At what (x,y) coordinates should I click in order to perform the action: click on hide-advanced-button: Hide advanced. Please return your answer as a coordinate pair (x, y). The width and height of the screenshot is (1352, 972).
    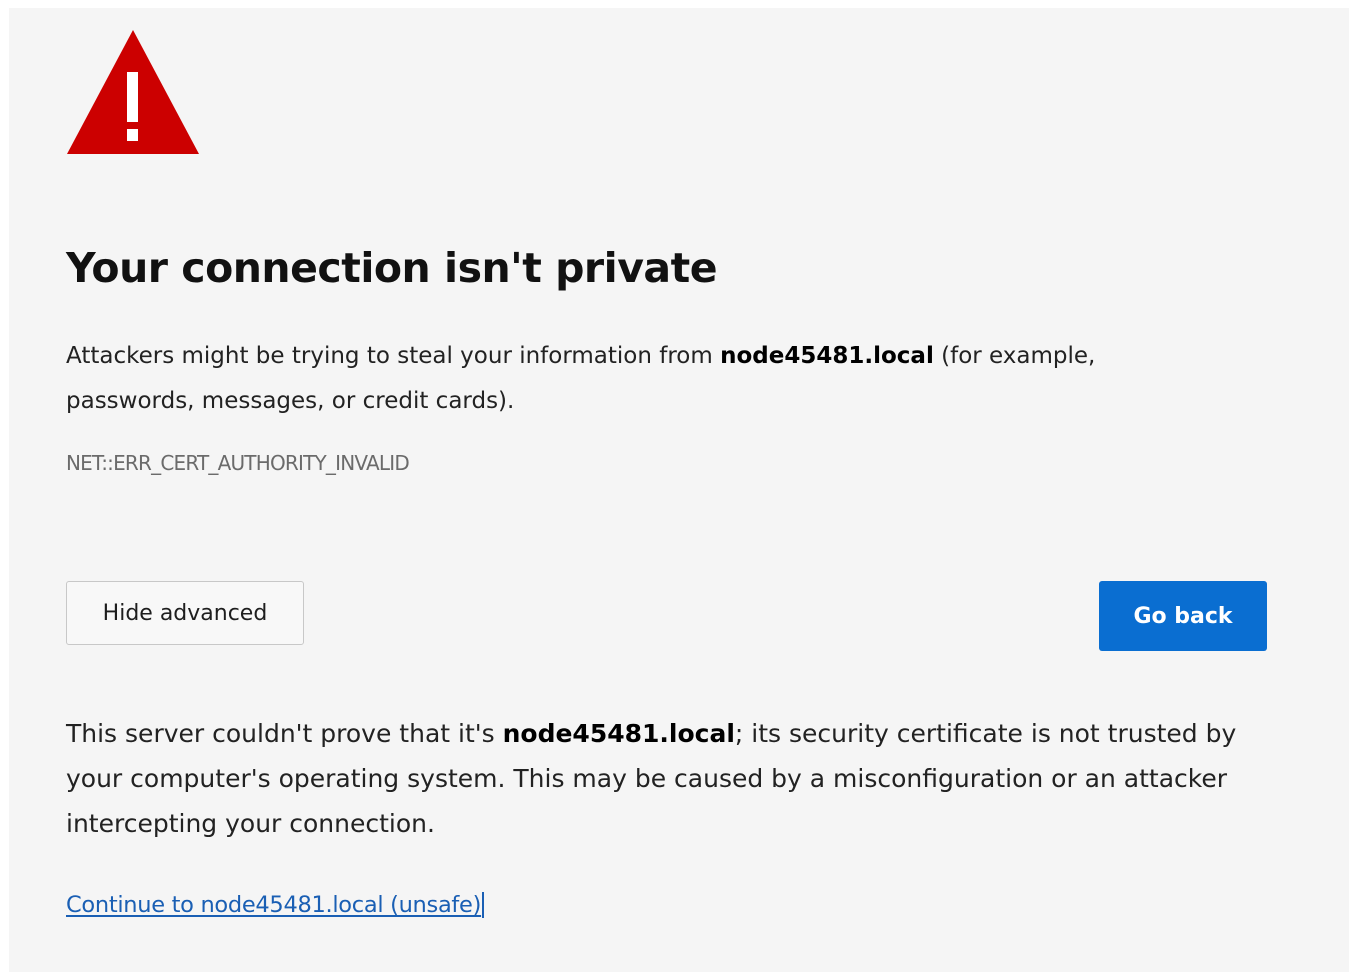
    Looking at the image, I should click on (185, 613).